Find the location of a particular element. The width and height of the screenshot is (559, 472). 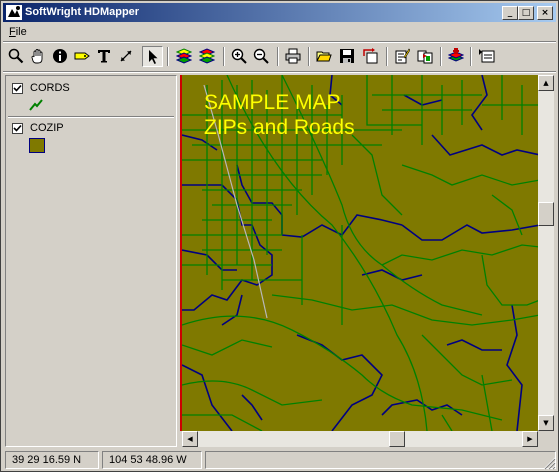

minimize-button: _ is located at coordinates (510, 13).